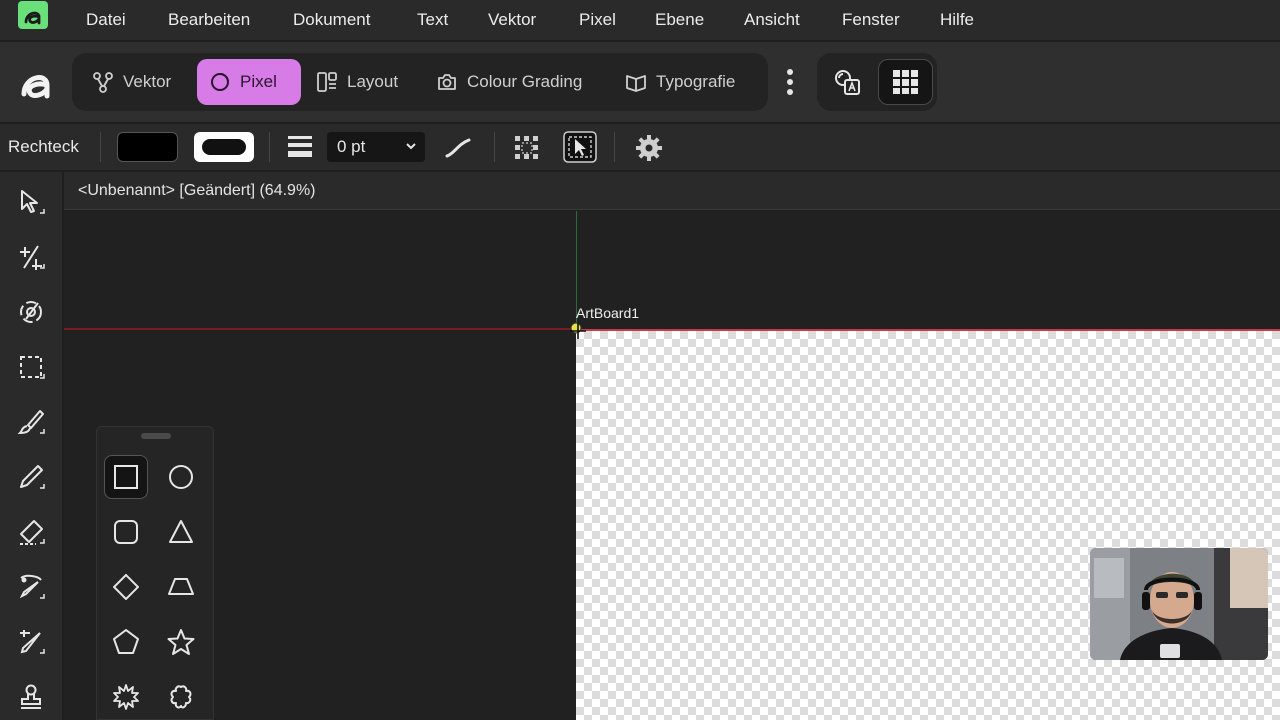 The width and height of the screenshot is (1280, 720). I want to click on stroke-width-dropdown: 0 pt, so click(376, 147).